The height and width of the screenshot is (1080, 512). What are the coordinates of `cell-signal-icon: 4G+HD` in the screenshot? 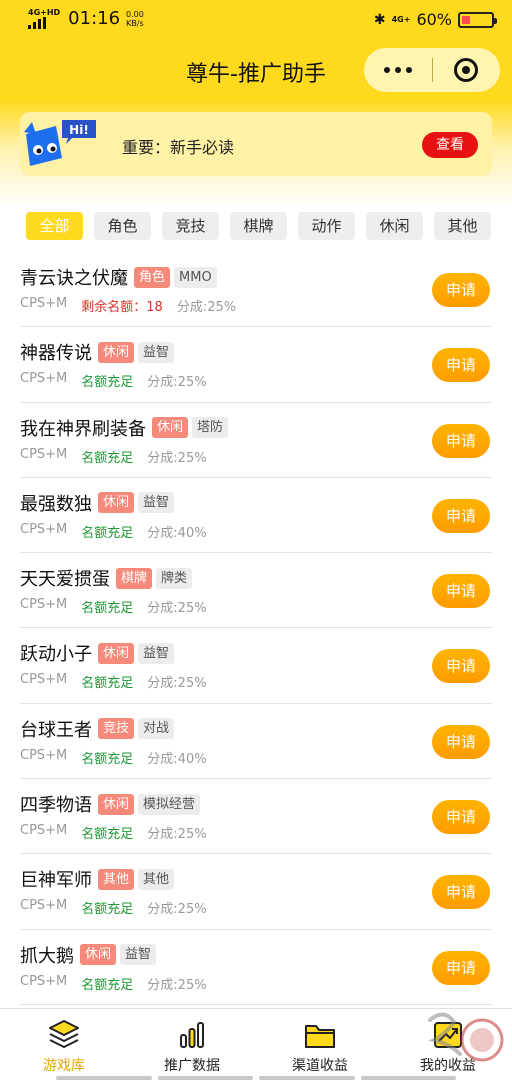 It's located at (44, 18).